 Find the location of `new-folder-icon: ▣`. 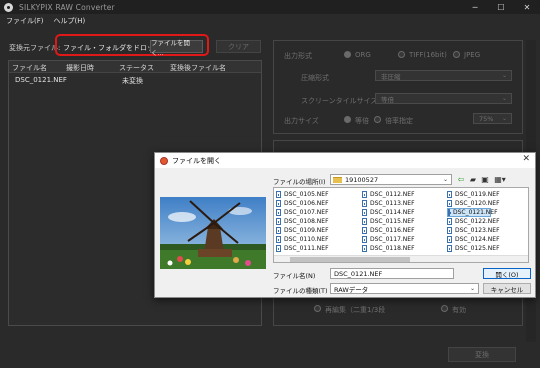

new-folder-icon: ▣ is located at coordinates (485, 179).